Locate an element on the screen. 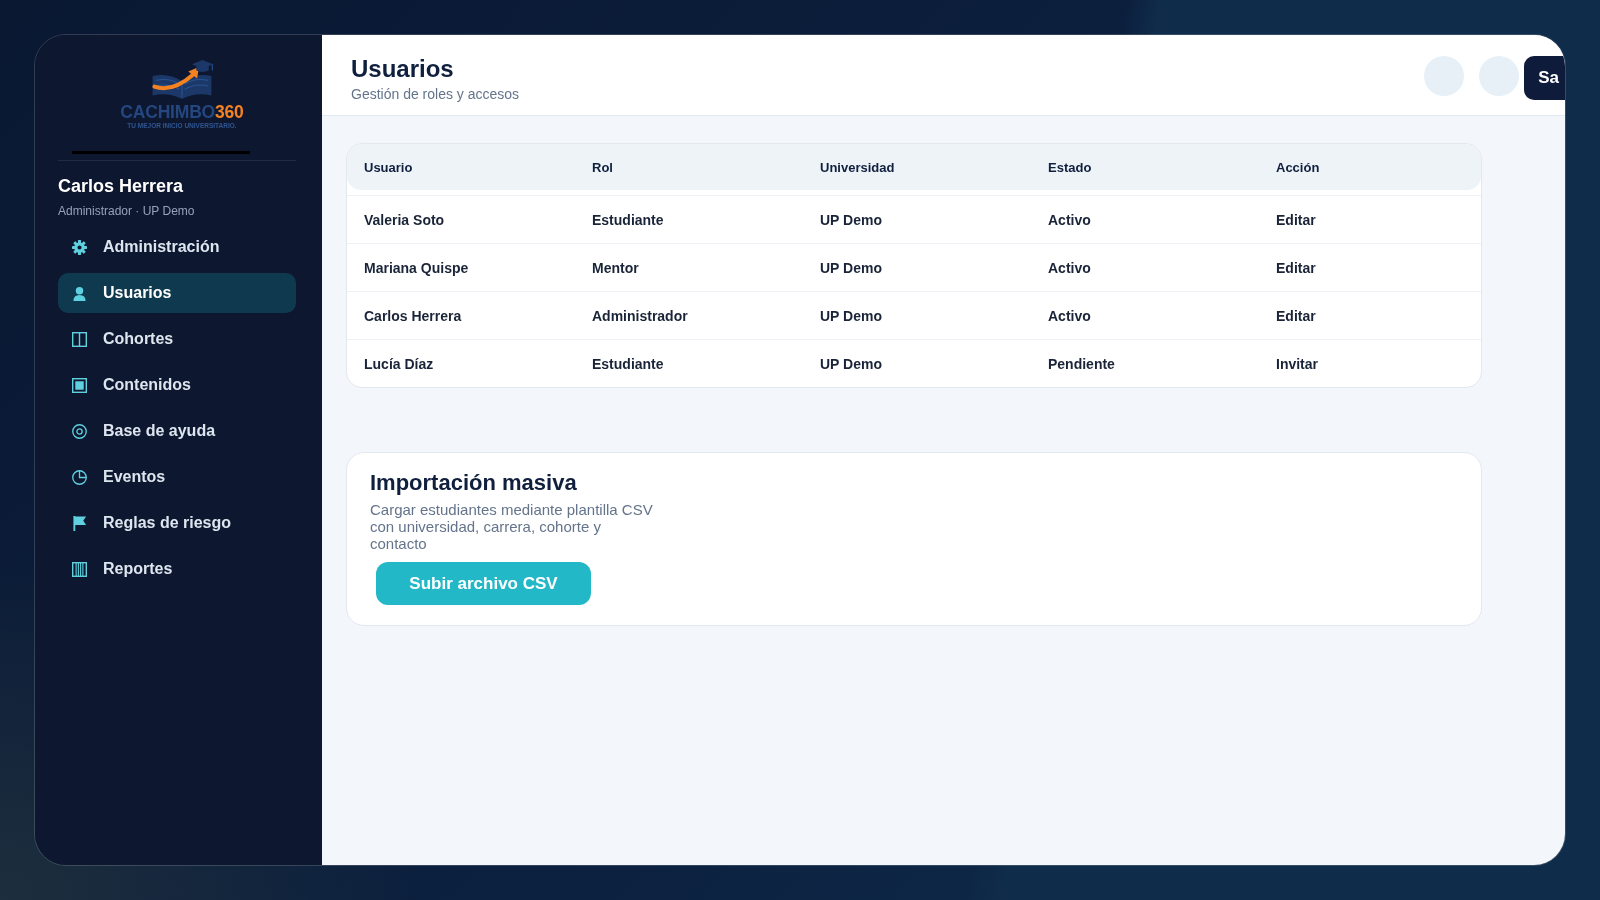 This screenshot has width=1600, height=900. column-header: Rol is located at coordinates (603, 167).